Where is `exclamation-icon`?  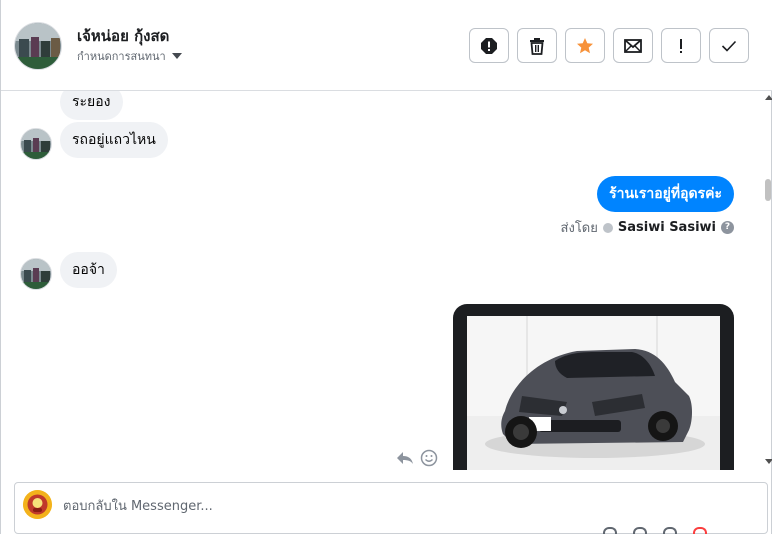 exclamation-icon is located at coordinates (681, 45).